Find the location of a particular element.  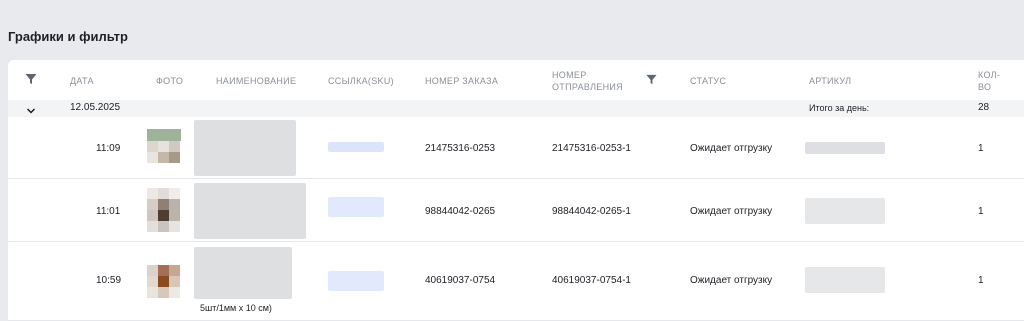

column-header-qty-line2: ВО is located at coordinates (984, 87).